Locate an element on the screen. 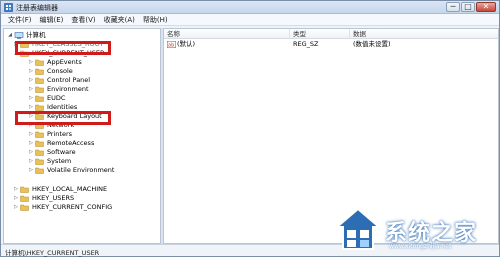 This screenshot has width=500, height=257. tree-item-label: Console is located at coordinates (60, 71).